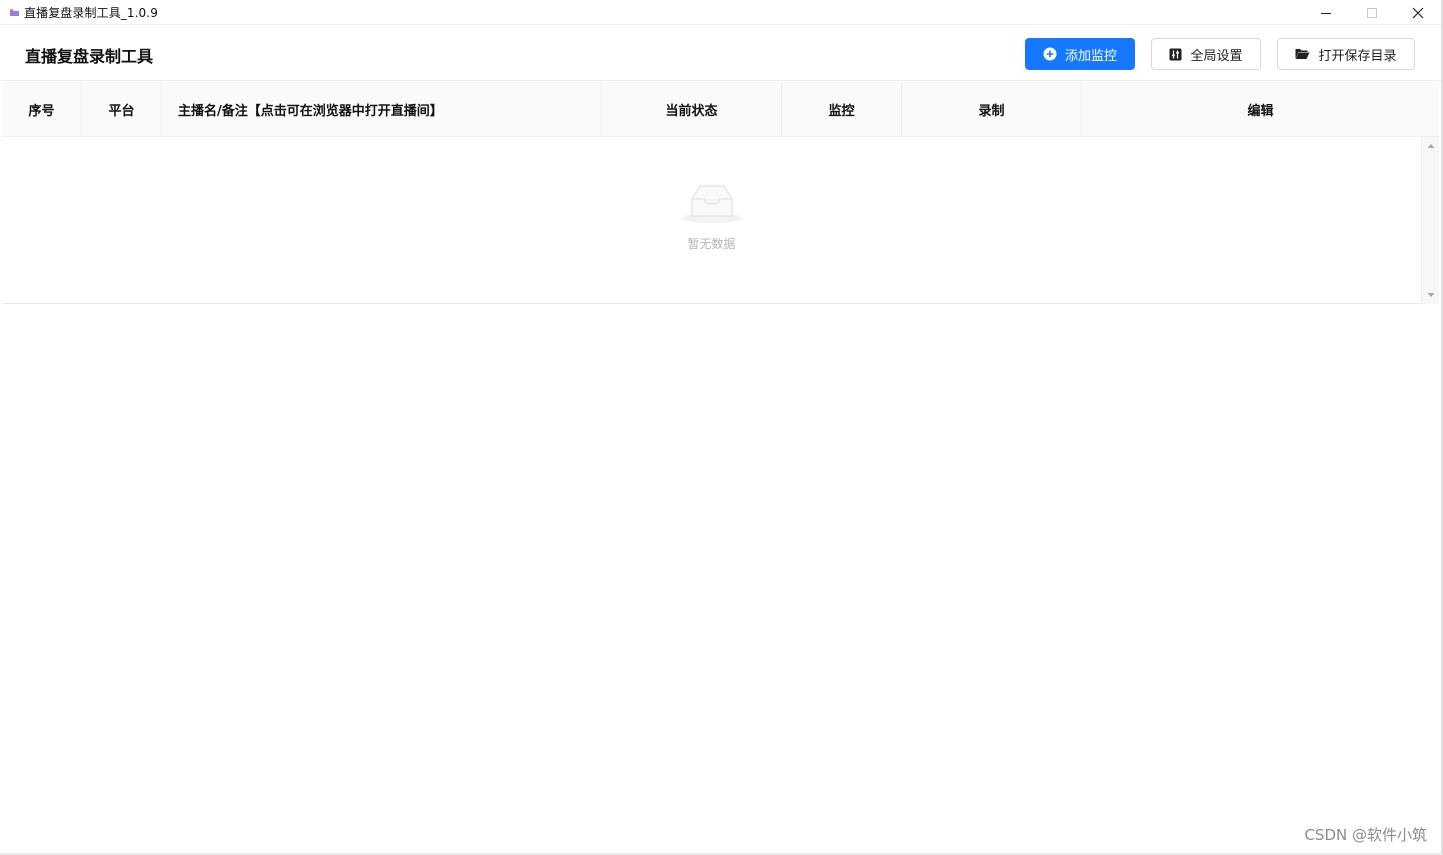  Describe the element at coordinates (1216, 56) in the screenshot. I see `global-settings-label: 全局设置` at that location.